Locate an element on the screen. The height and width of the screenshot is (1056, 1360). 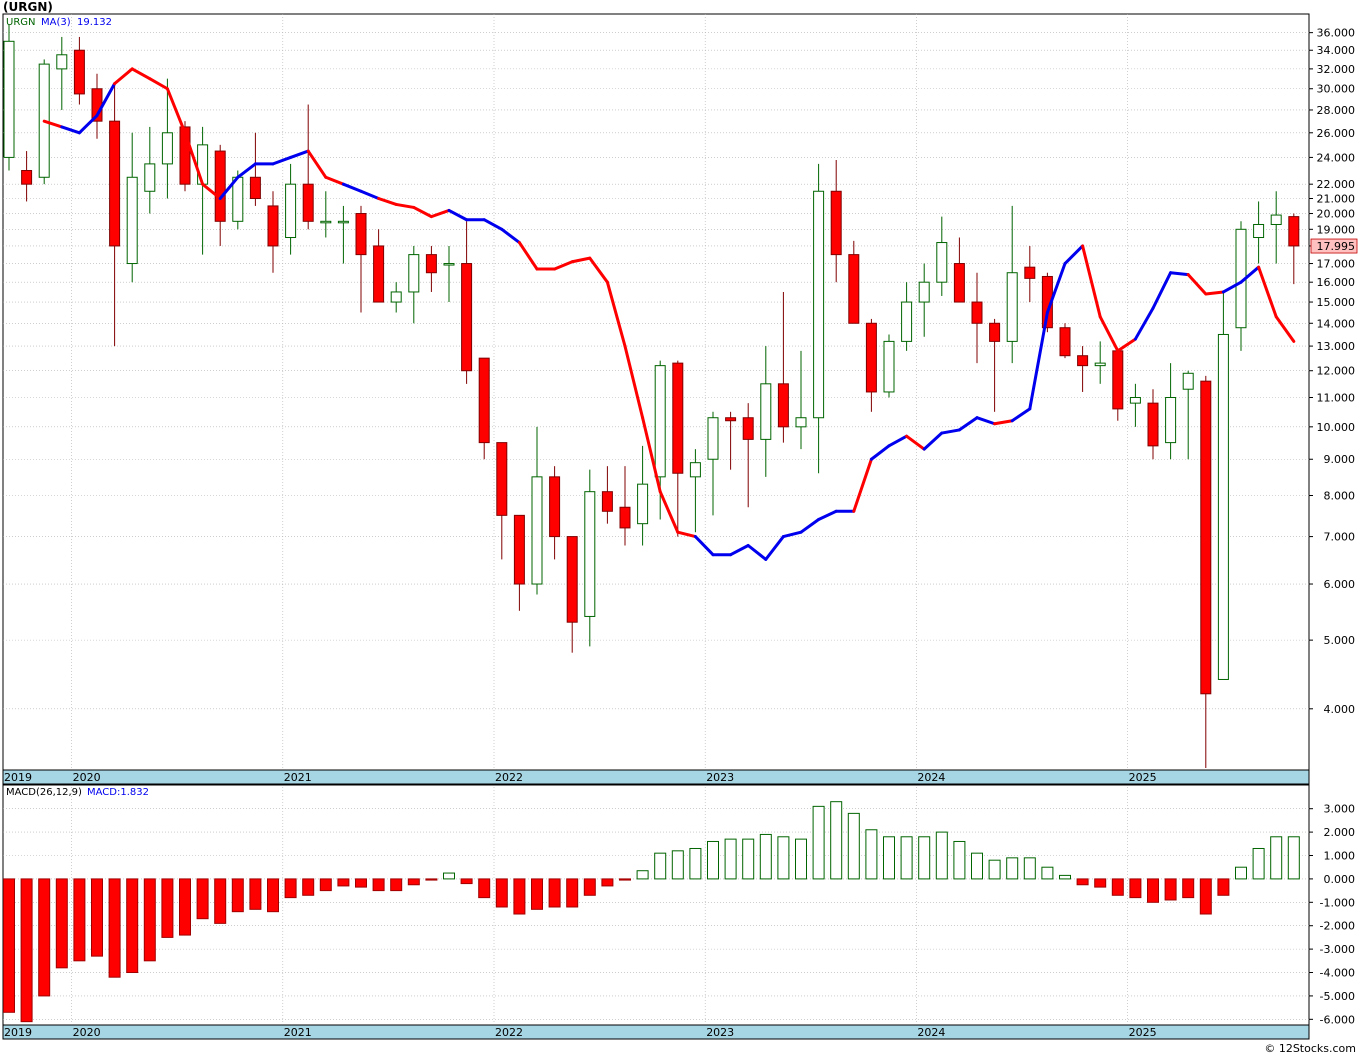
macd-x-tick-label: 2024 is located at coordinates (931, 1032).